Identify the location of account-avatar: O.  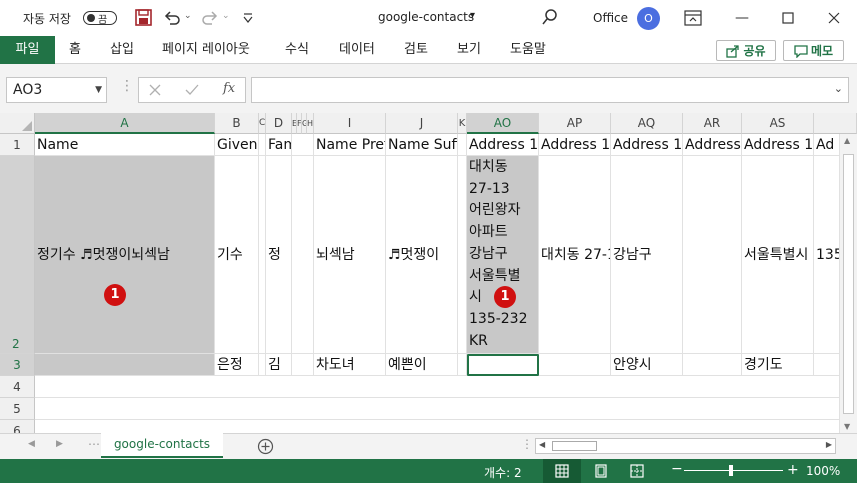
(648, 18).